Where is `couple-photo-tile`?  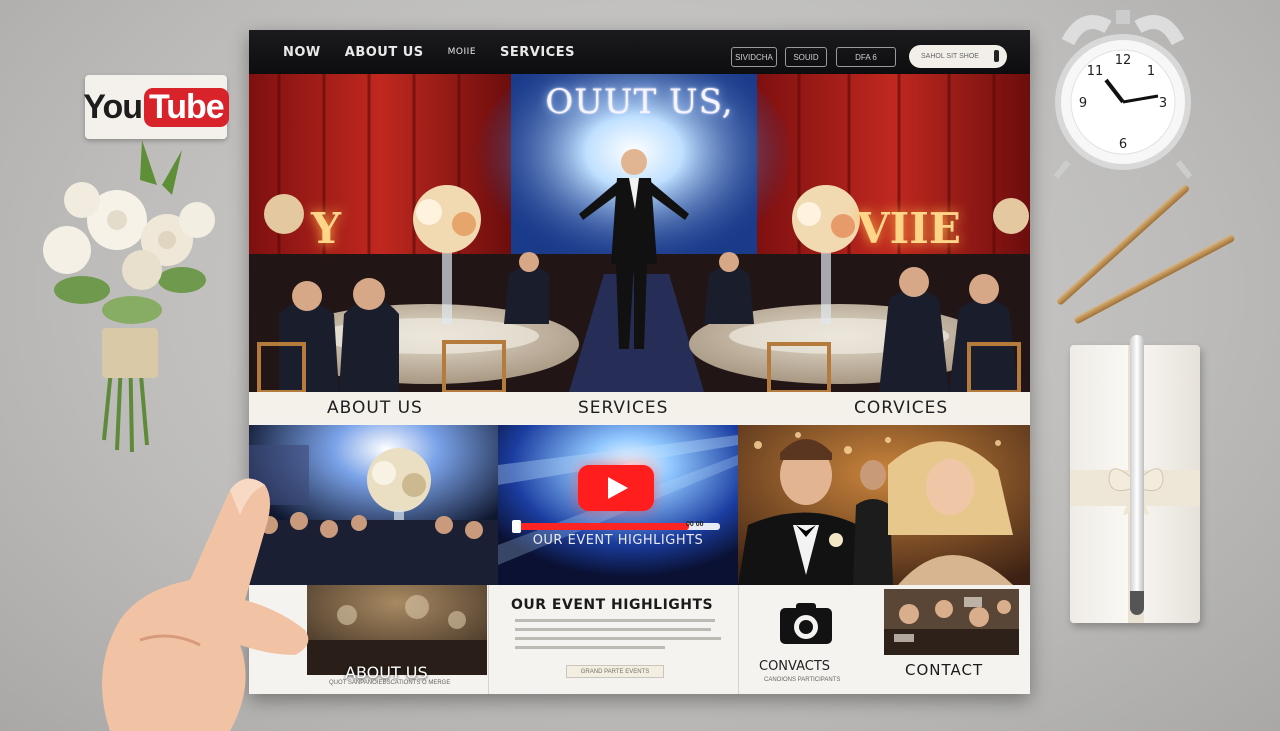
couple-photo-tile is located at coordinates (884, 505).